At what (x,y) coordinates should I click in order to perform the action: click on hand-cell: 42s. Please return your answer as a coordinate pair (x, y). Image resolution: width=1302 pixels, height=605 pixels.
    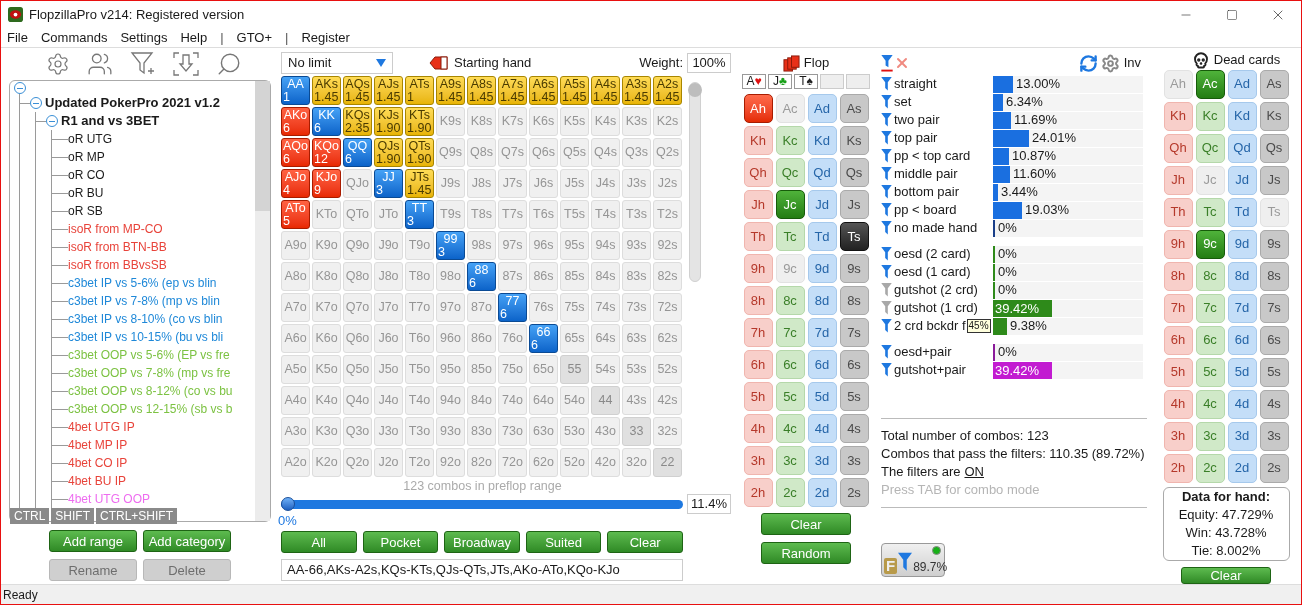
    Looking at the image, I should click on (667, 400).